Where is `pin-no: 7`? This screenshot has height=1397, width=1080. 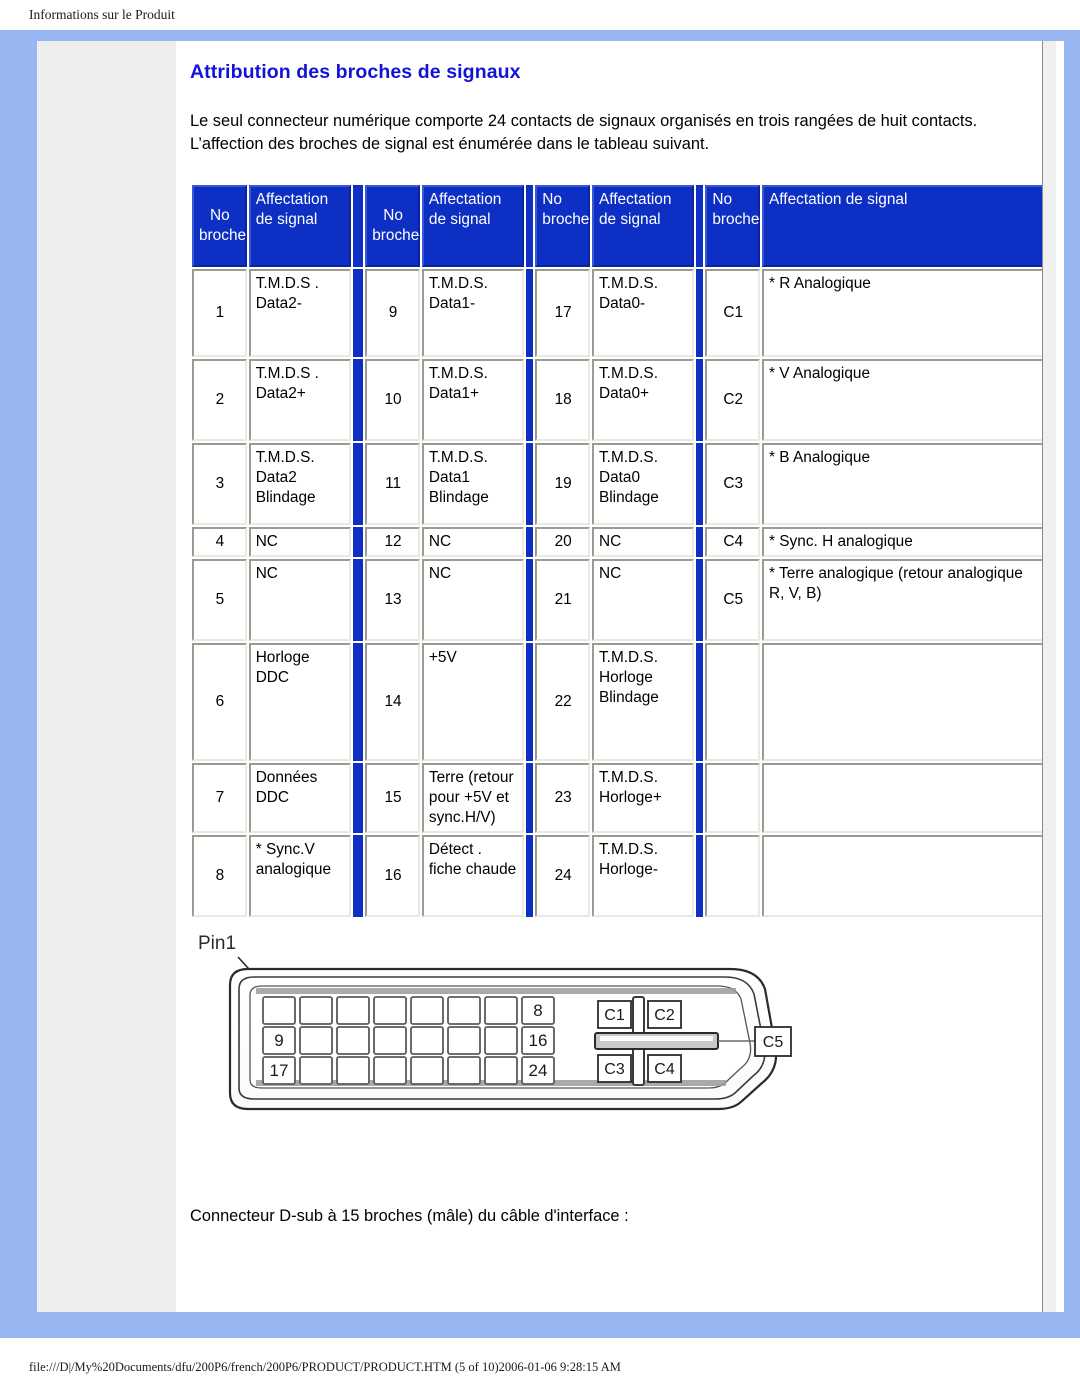
pin-no: 7 is located at coordinates (219, 797).